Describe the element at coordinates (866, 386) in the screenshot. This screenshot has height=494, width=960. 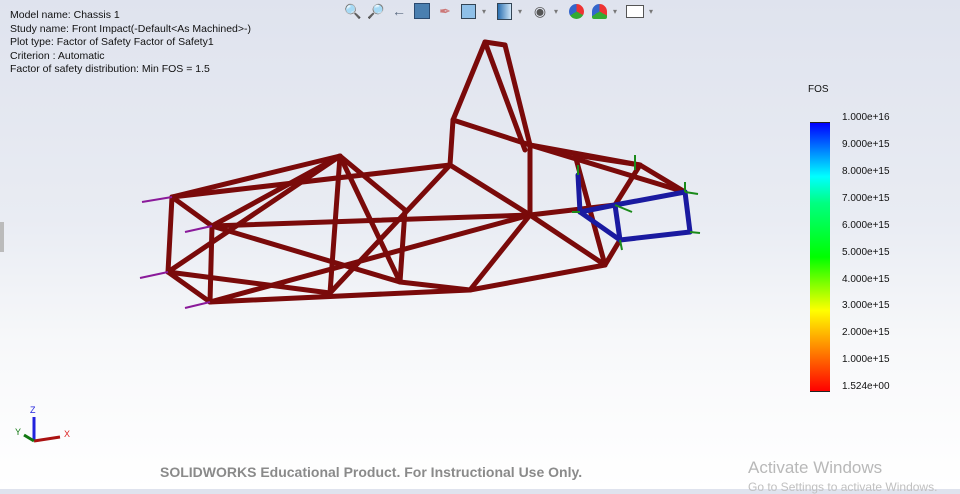
I see `legend-label: 1.524e+00` at that location.